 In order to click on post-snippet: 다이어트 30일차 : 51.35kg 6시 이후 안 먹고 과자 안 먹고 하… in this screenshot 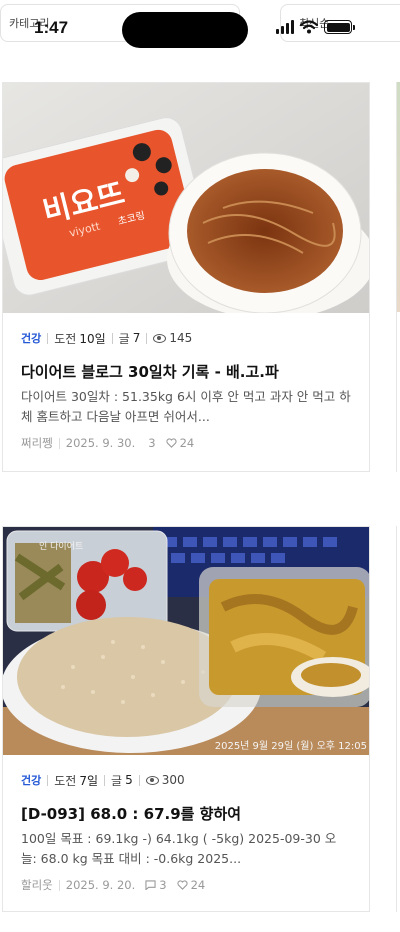, I will do `click(186, 406)`.